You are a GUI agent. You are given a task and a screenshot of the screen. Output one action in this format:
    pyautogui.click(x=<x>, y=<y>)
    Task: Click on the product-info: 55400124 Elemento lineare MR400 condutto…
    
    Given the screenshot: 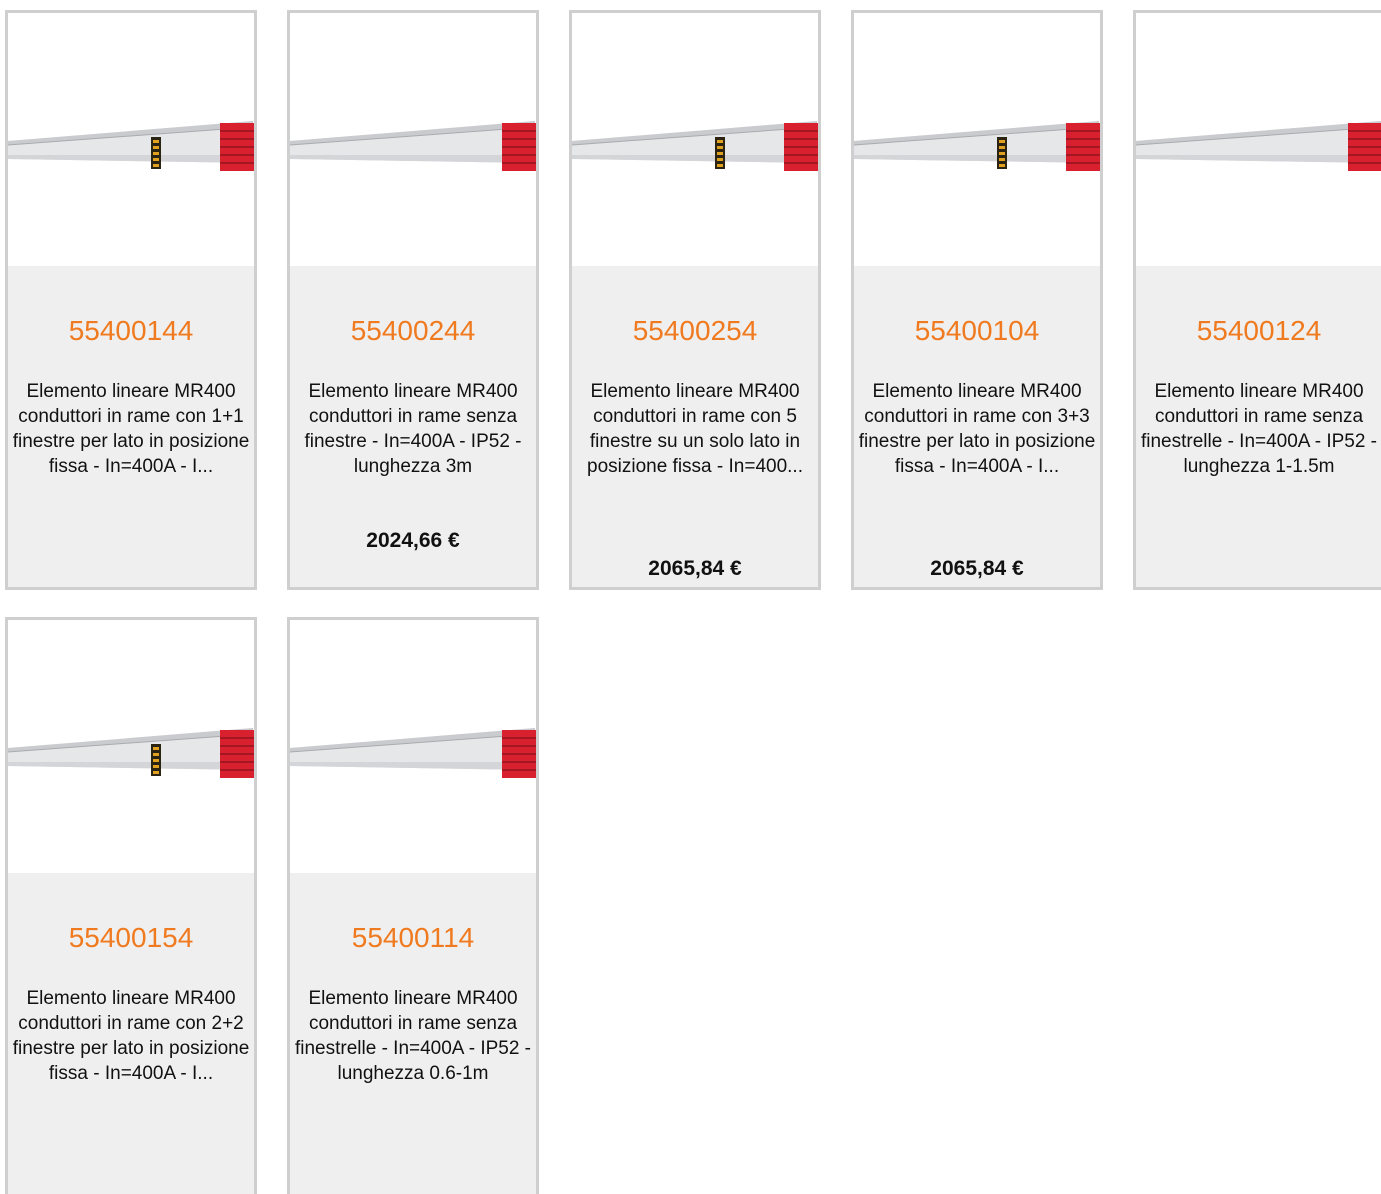 What is the action you would take?
    pyautogui.click(x=1258, y=426)
    